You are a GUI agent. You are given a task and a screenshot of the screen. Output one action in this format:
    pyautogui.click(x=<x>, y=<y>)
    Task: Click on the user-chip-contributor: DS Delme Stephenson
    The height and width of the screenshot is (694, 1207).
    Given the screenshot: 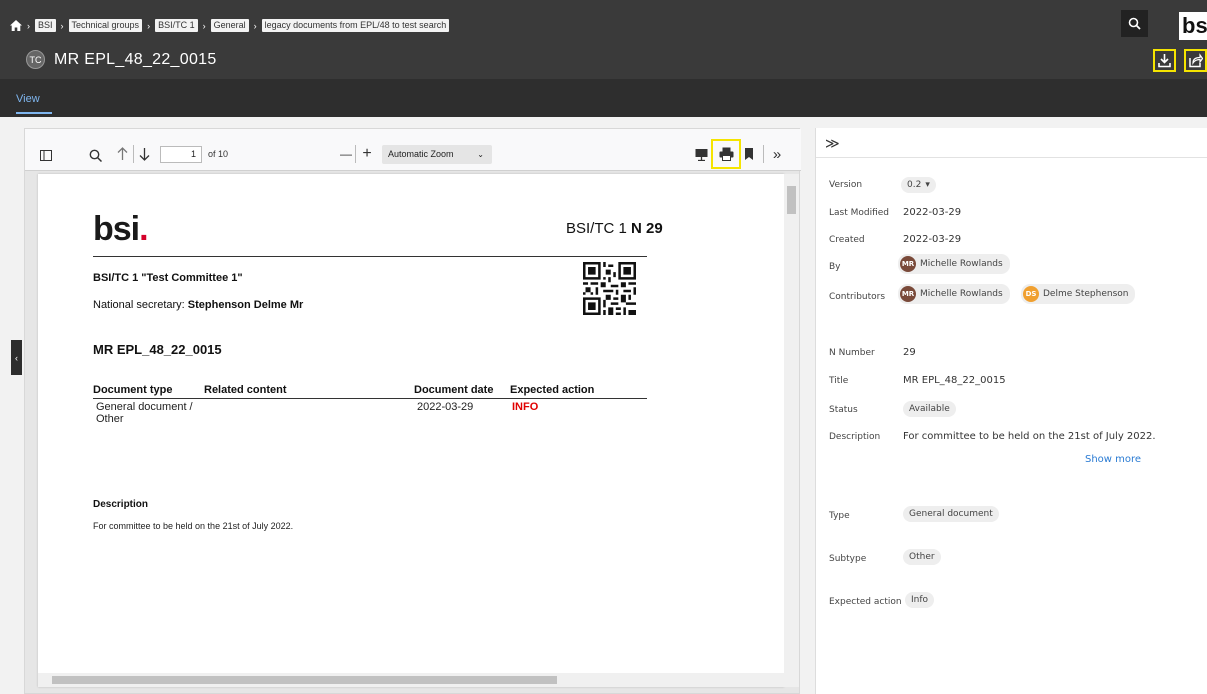 What is the action you would take?
    pyautogui.click(x=1078, y=294)
    